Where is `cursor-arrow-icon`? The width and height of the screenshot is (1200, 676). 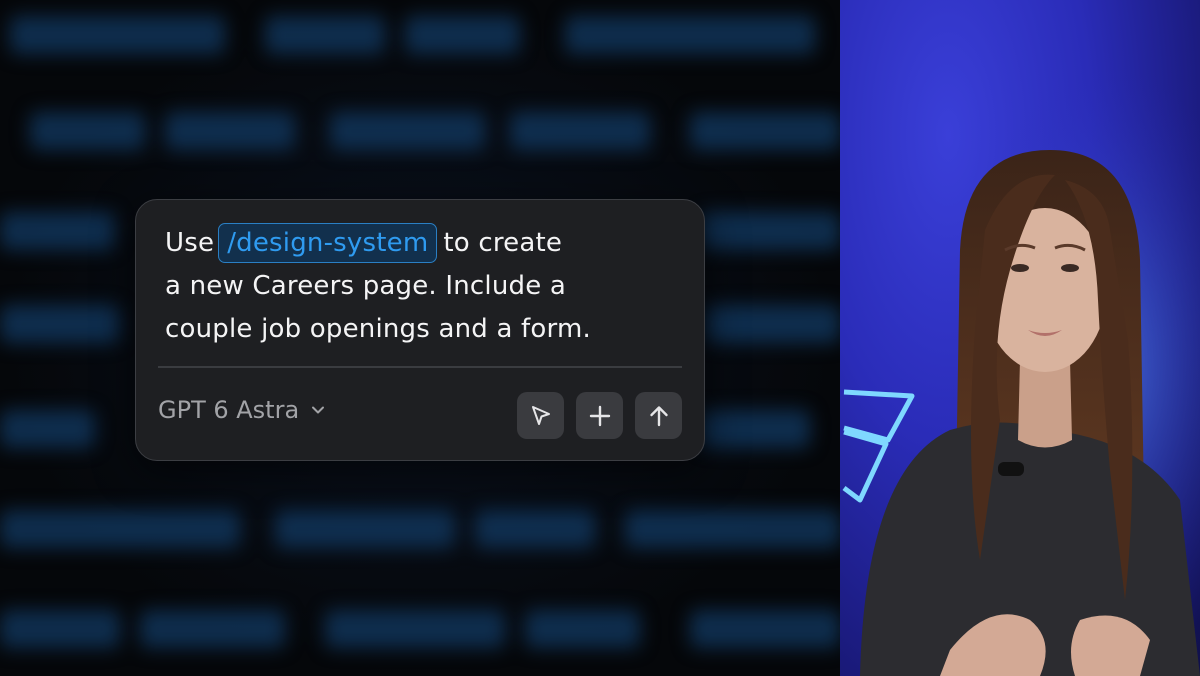 cursor-arrow-icon is located at coordinates (540, 415).